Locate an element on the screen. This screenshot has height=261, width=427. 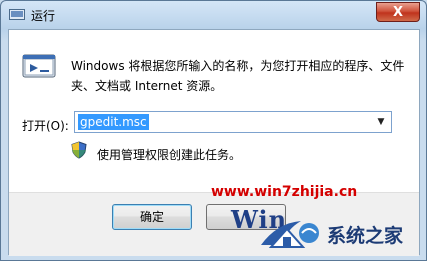
uac-shield-icon is located at coordinates (79, 150).